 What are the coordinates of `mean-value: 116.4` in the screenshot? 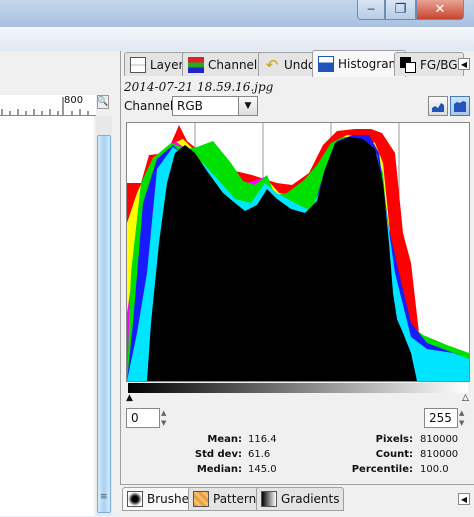 It's located at (262, 439).